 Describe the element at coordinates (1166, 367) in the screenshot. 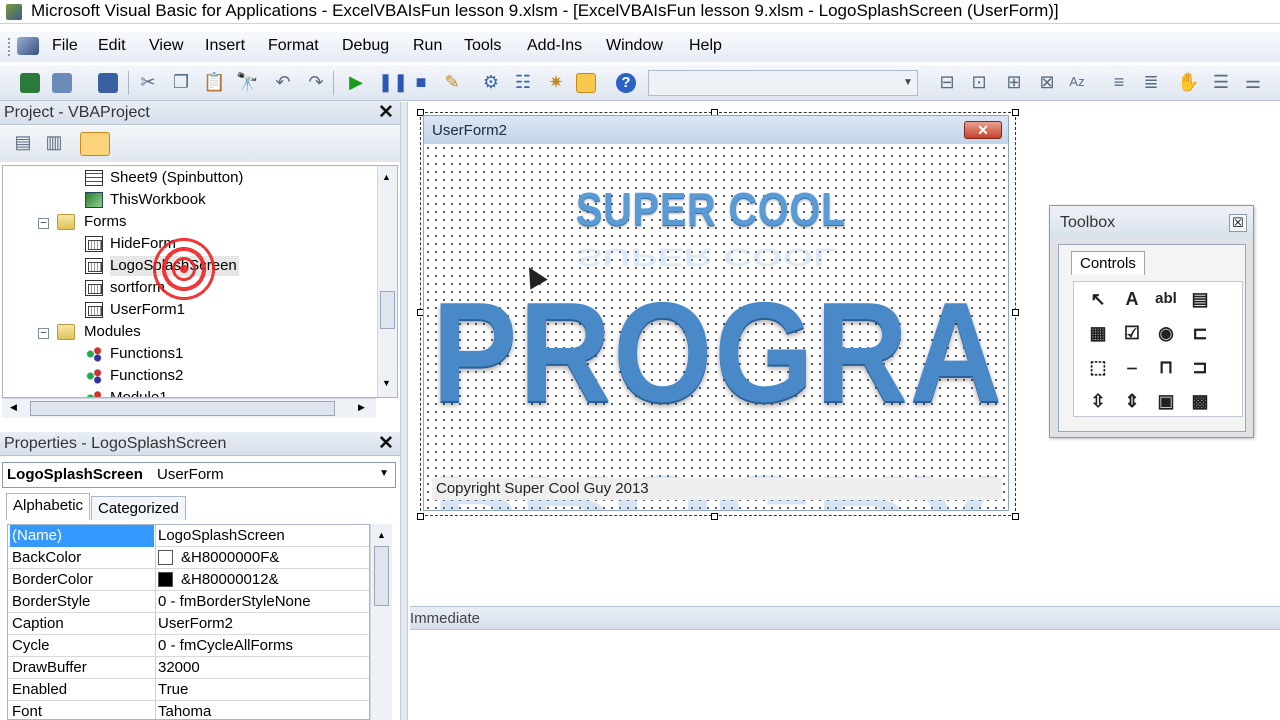

I see `tabstrip-tool-icon: ⊓` at that location.